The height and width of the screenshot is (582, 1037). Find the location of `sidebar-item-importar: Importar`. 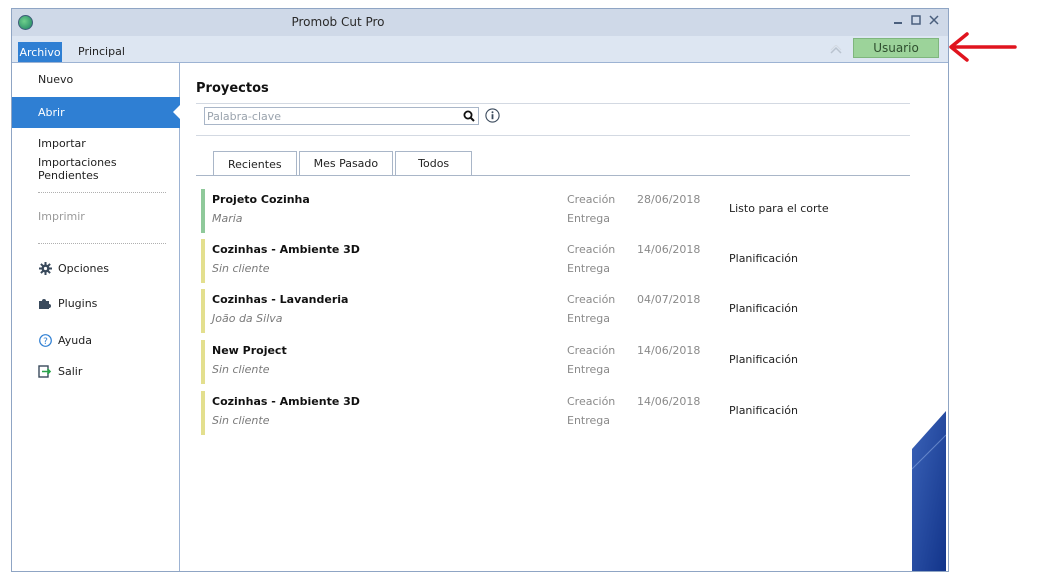

sidebar-item-importar: Importar is located at coordinates (96, 143).